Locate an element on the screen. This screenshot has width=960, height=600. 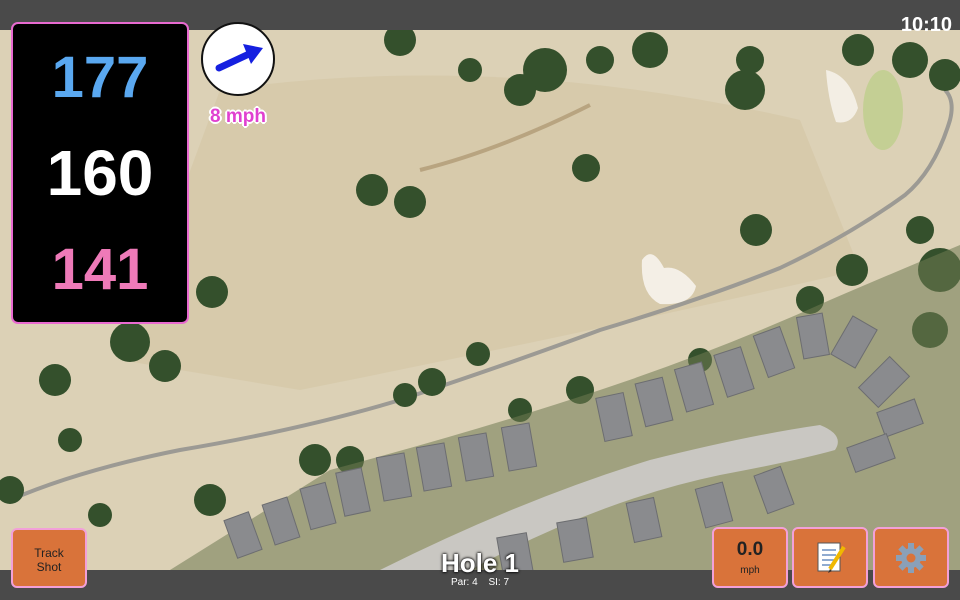
notes-button is located at coordinates (830, 557).